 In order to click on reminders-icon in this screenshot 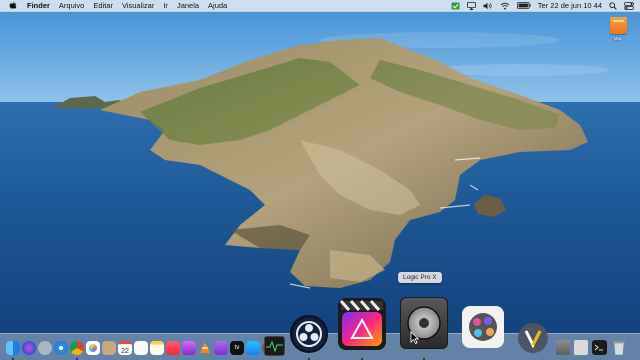, I will do `click(141, 348)`.